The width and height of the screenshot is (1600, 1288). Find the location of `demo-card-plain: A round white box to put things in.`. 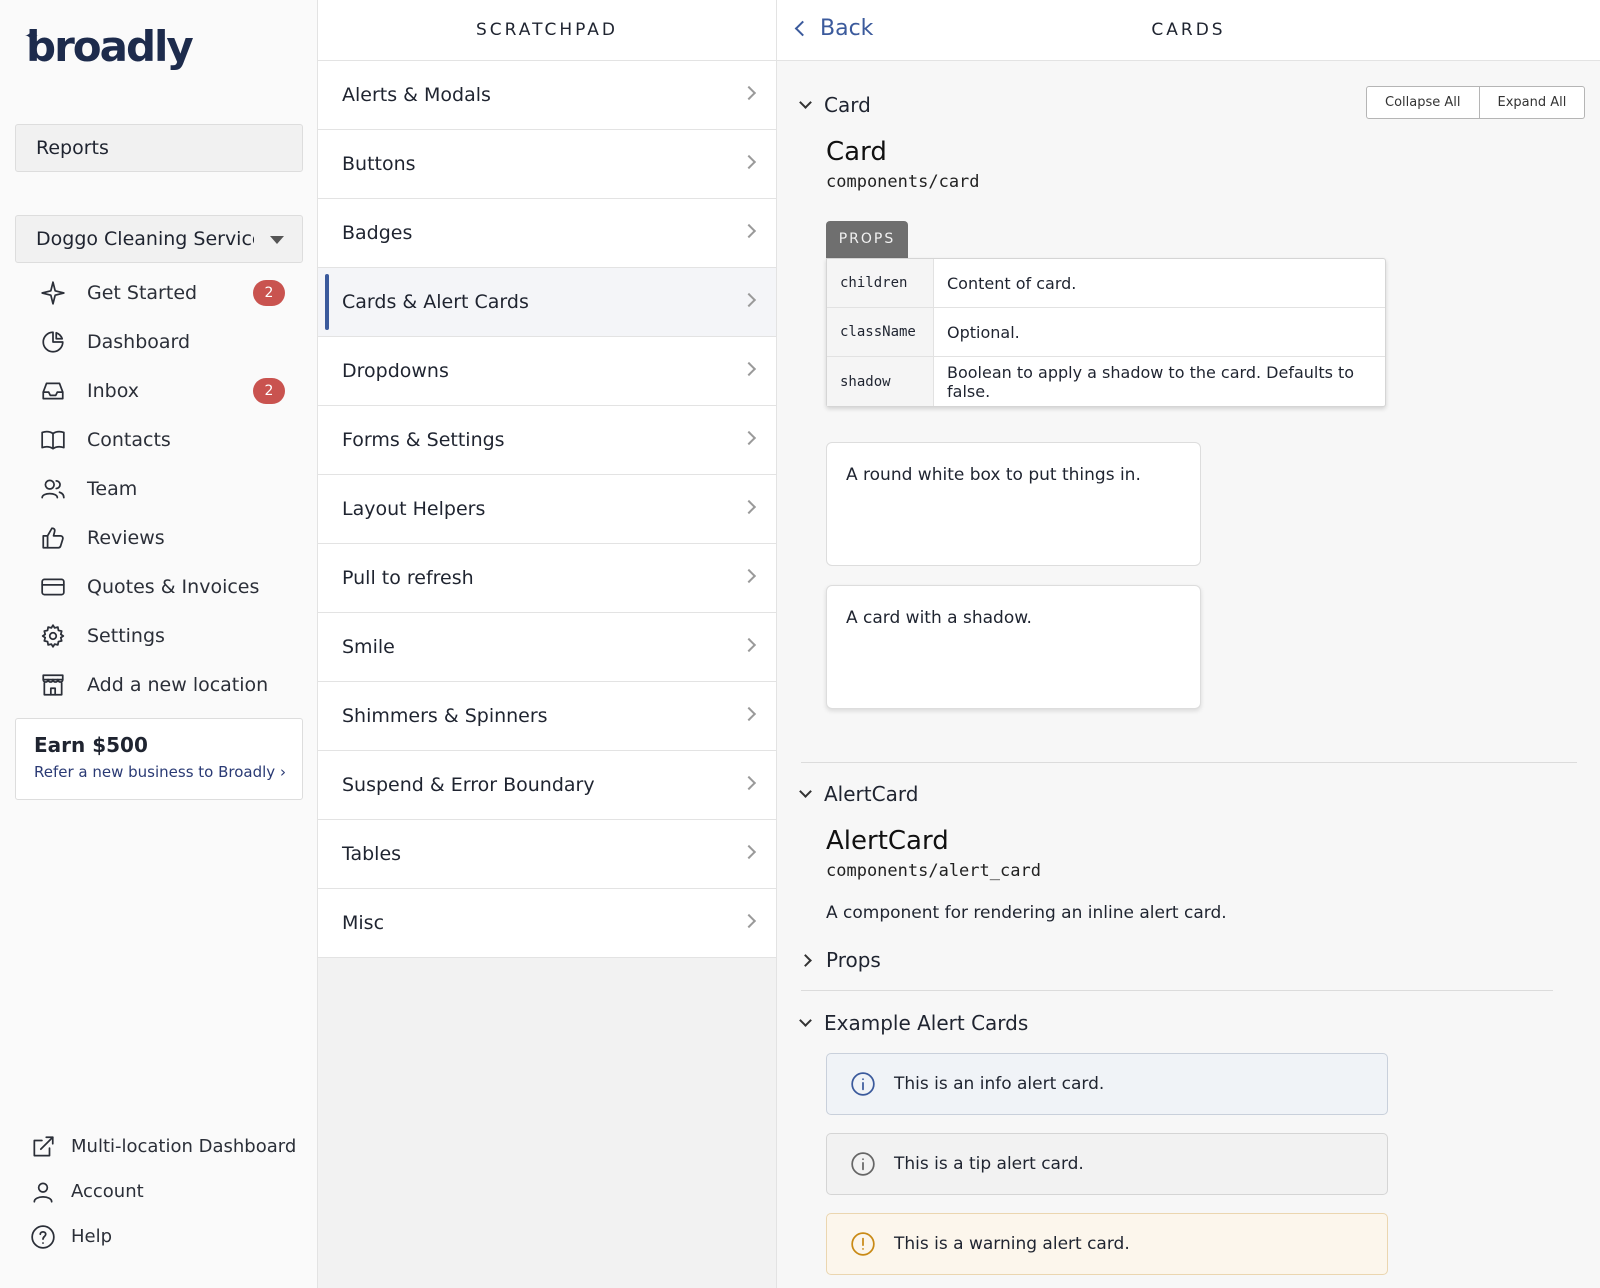

demo-card-plain: A round white box to put things in. is located at coordinates (1013, 504).